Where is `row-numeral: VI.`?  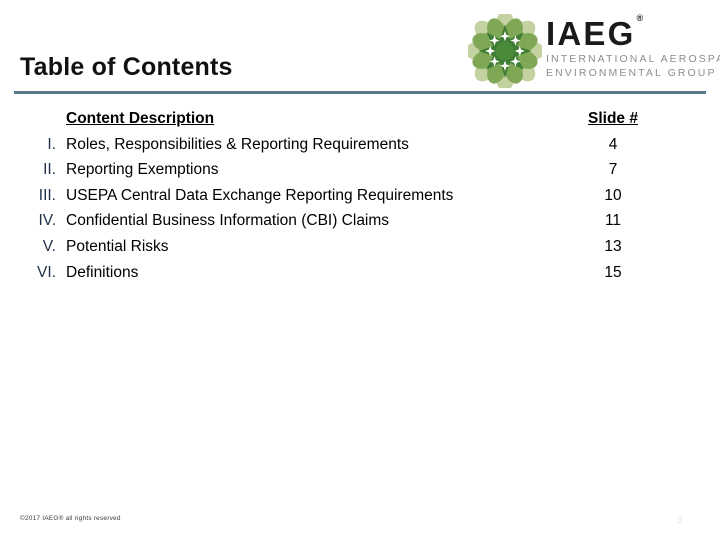
row-numeral: VI. is located at coordinates (46, 272).